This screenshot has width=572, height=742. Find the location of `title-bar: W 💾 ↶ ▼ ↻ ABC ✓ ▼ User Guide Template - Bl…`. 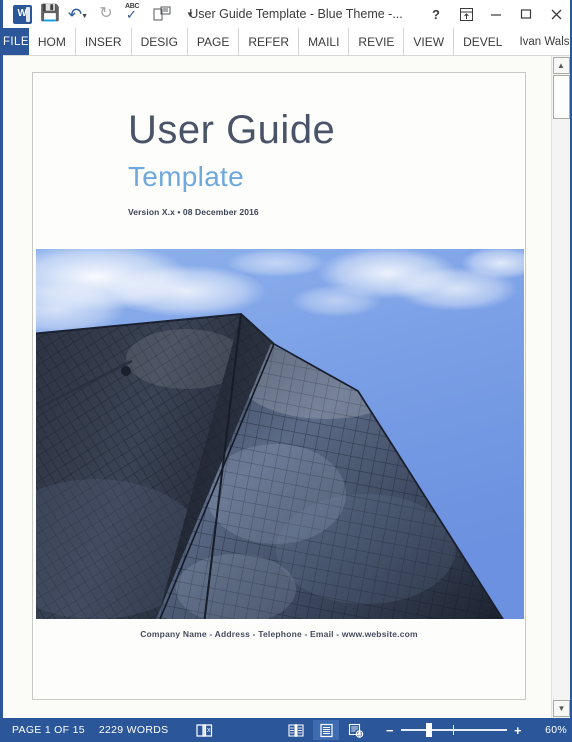

title-bar: W 💾 ↶ ▼ ↻ ABC ✓ ▼ User Guide Template - Bl… is located at coordinates (286, 14).